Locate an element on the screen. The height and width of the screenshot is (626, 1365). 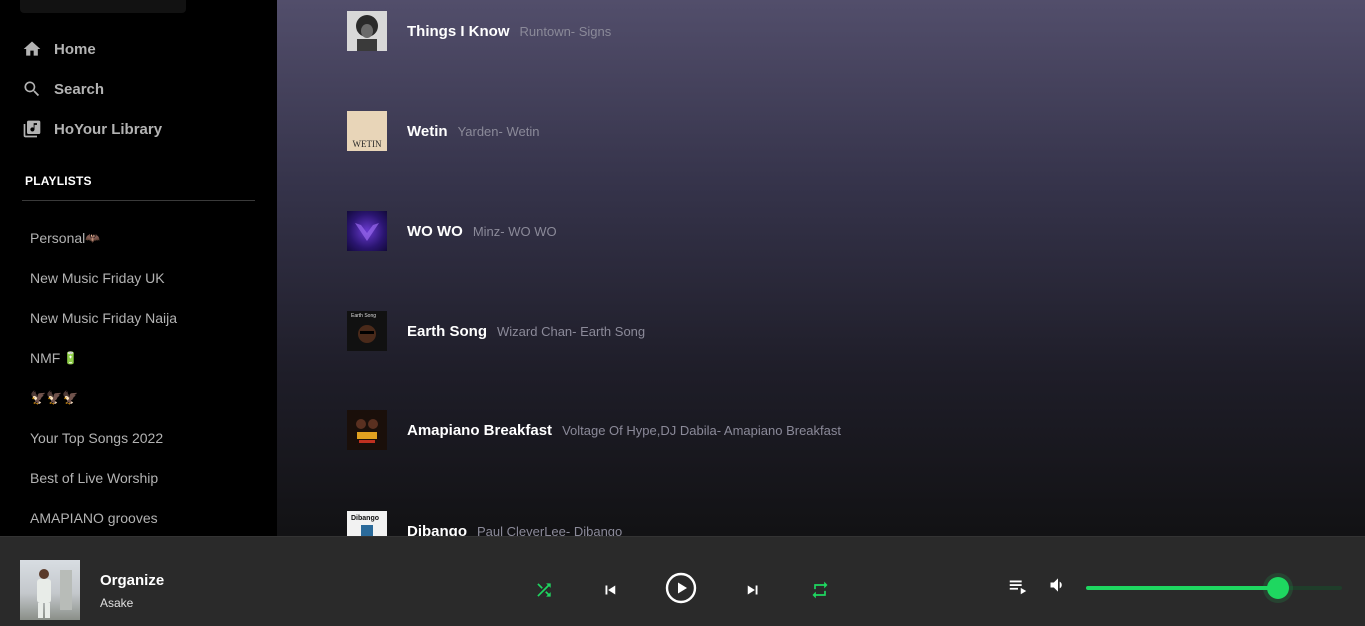
playlist-item: New Music Friday Naija is located at coordinates (103, 318).